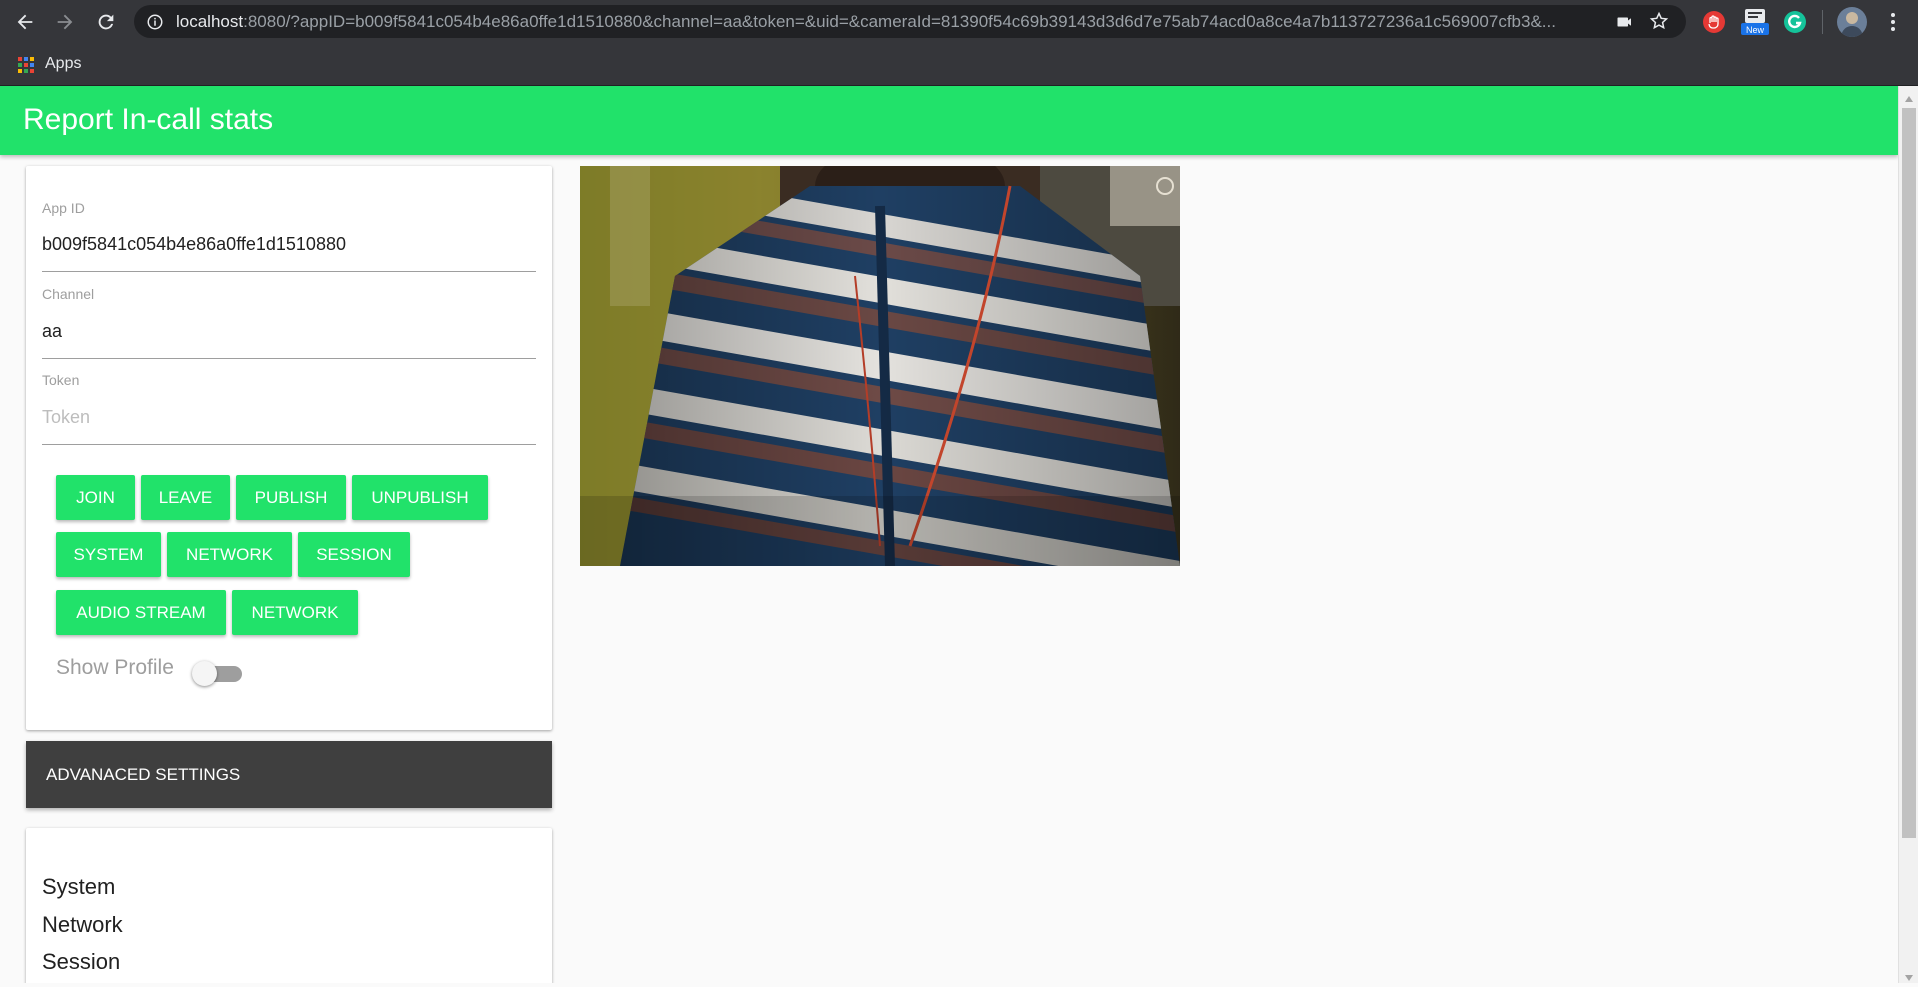 Image resolution: width=1918 pixels, height=987 pixels. What do you see at coordinates (82, 925) in the screenshot?
I see `list-item-network: Network` at bounding box center [82, 925].